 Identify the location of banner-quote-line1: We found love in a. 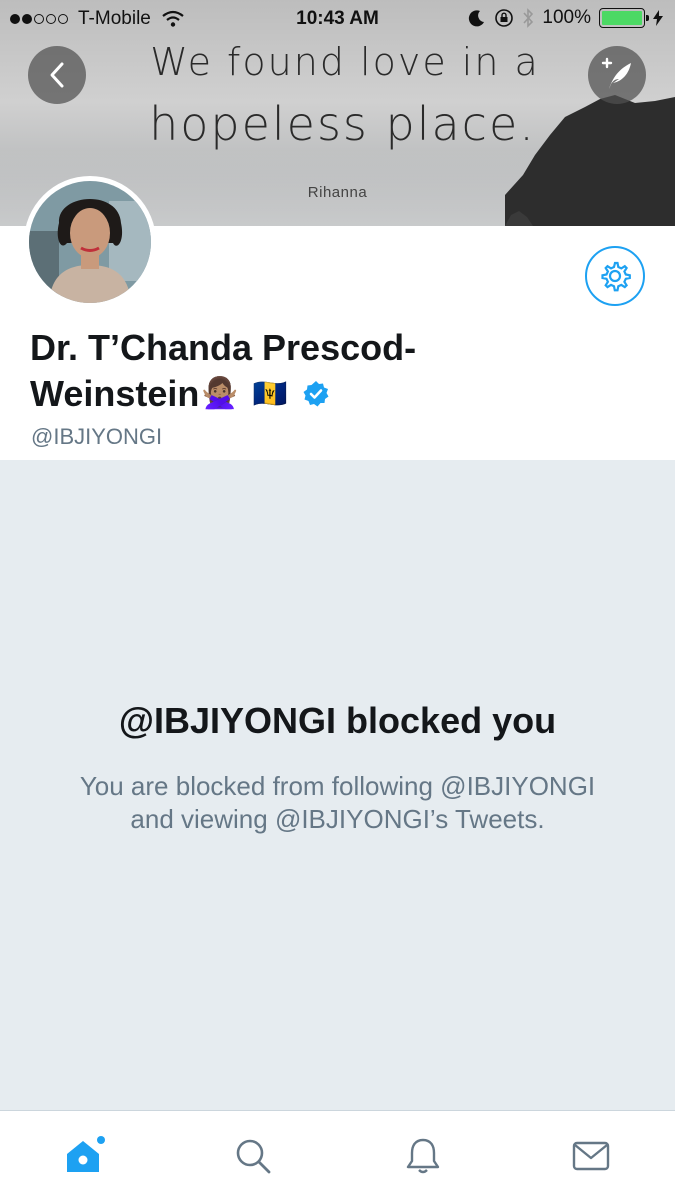
(345, 62).